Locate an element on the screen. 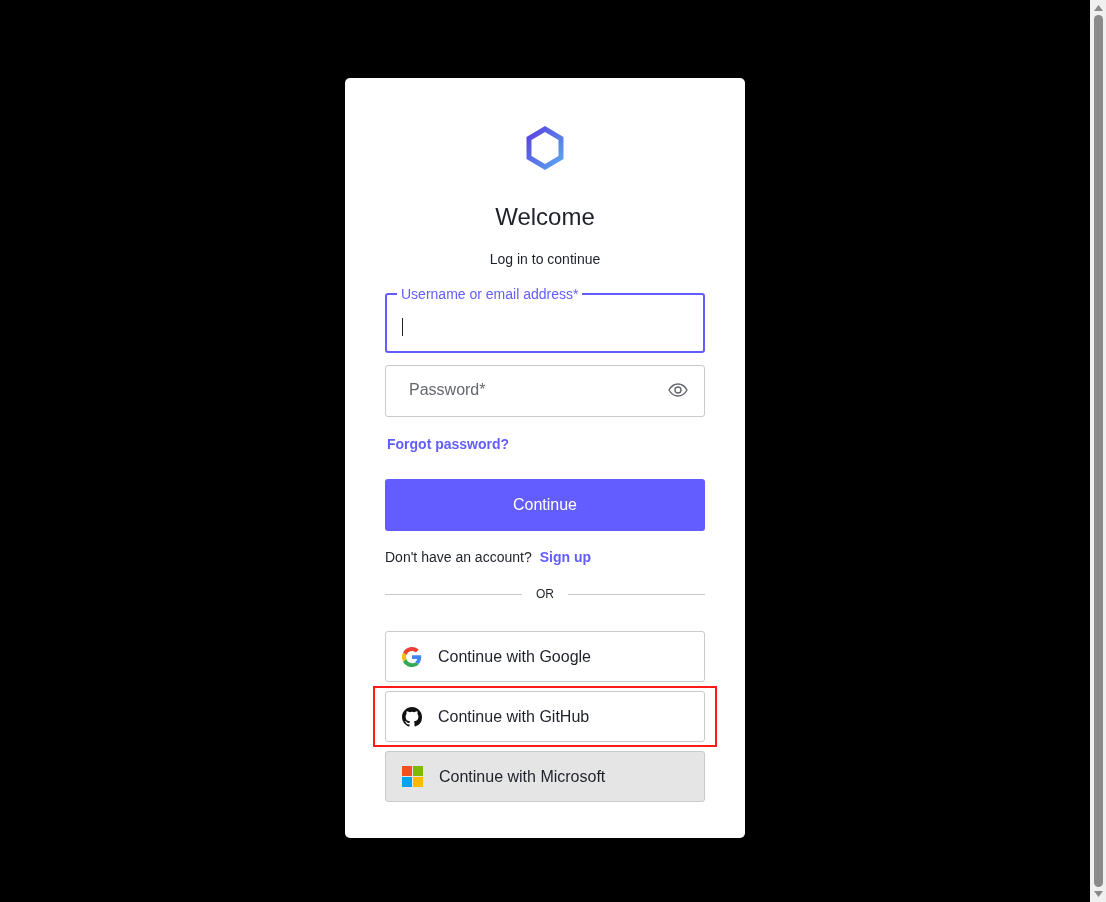 The width and height of the screenshot is (1106, 902). continue-button: Continue is located at coordinates (545, 505).